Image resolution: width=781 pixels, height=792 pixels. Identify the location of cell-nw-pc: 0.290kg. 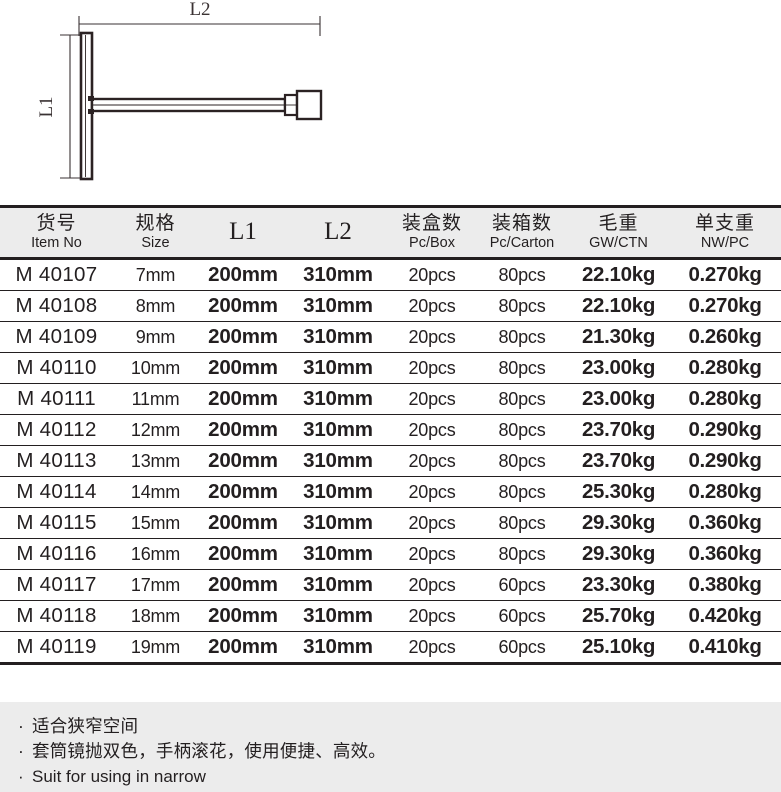
(725, 430).